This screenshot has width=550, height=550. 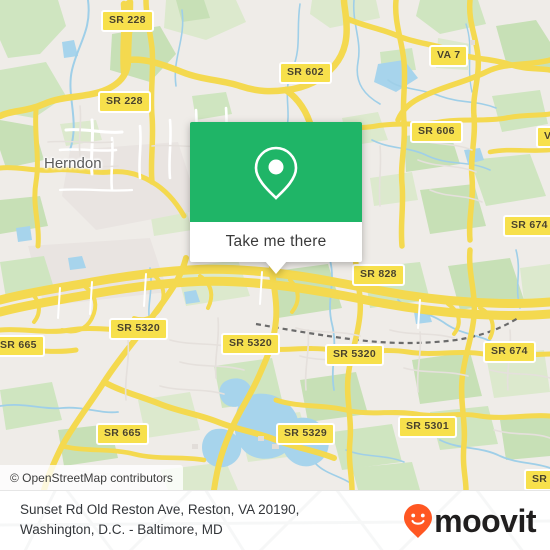 I want to click on popup-pointer-tail, so click(x=276, y=267).